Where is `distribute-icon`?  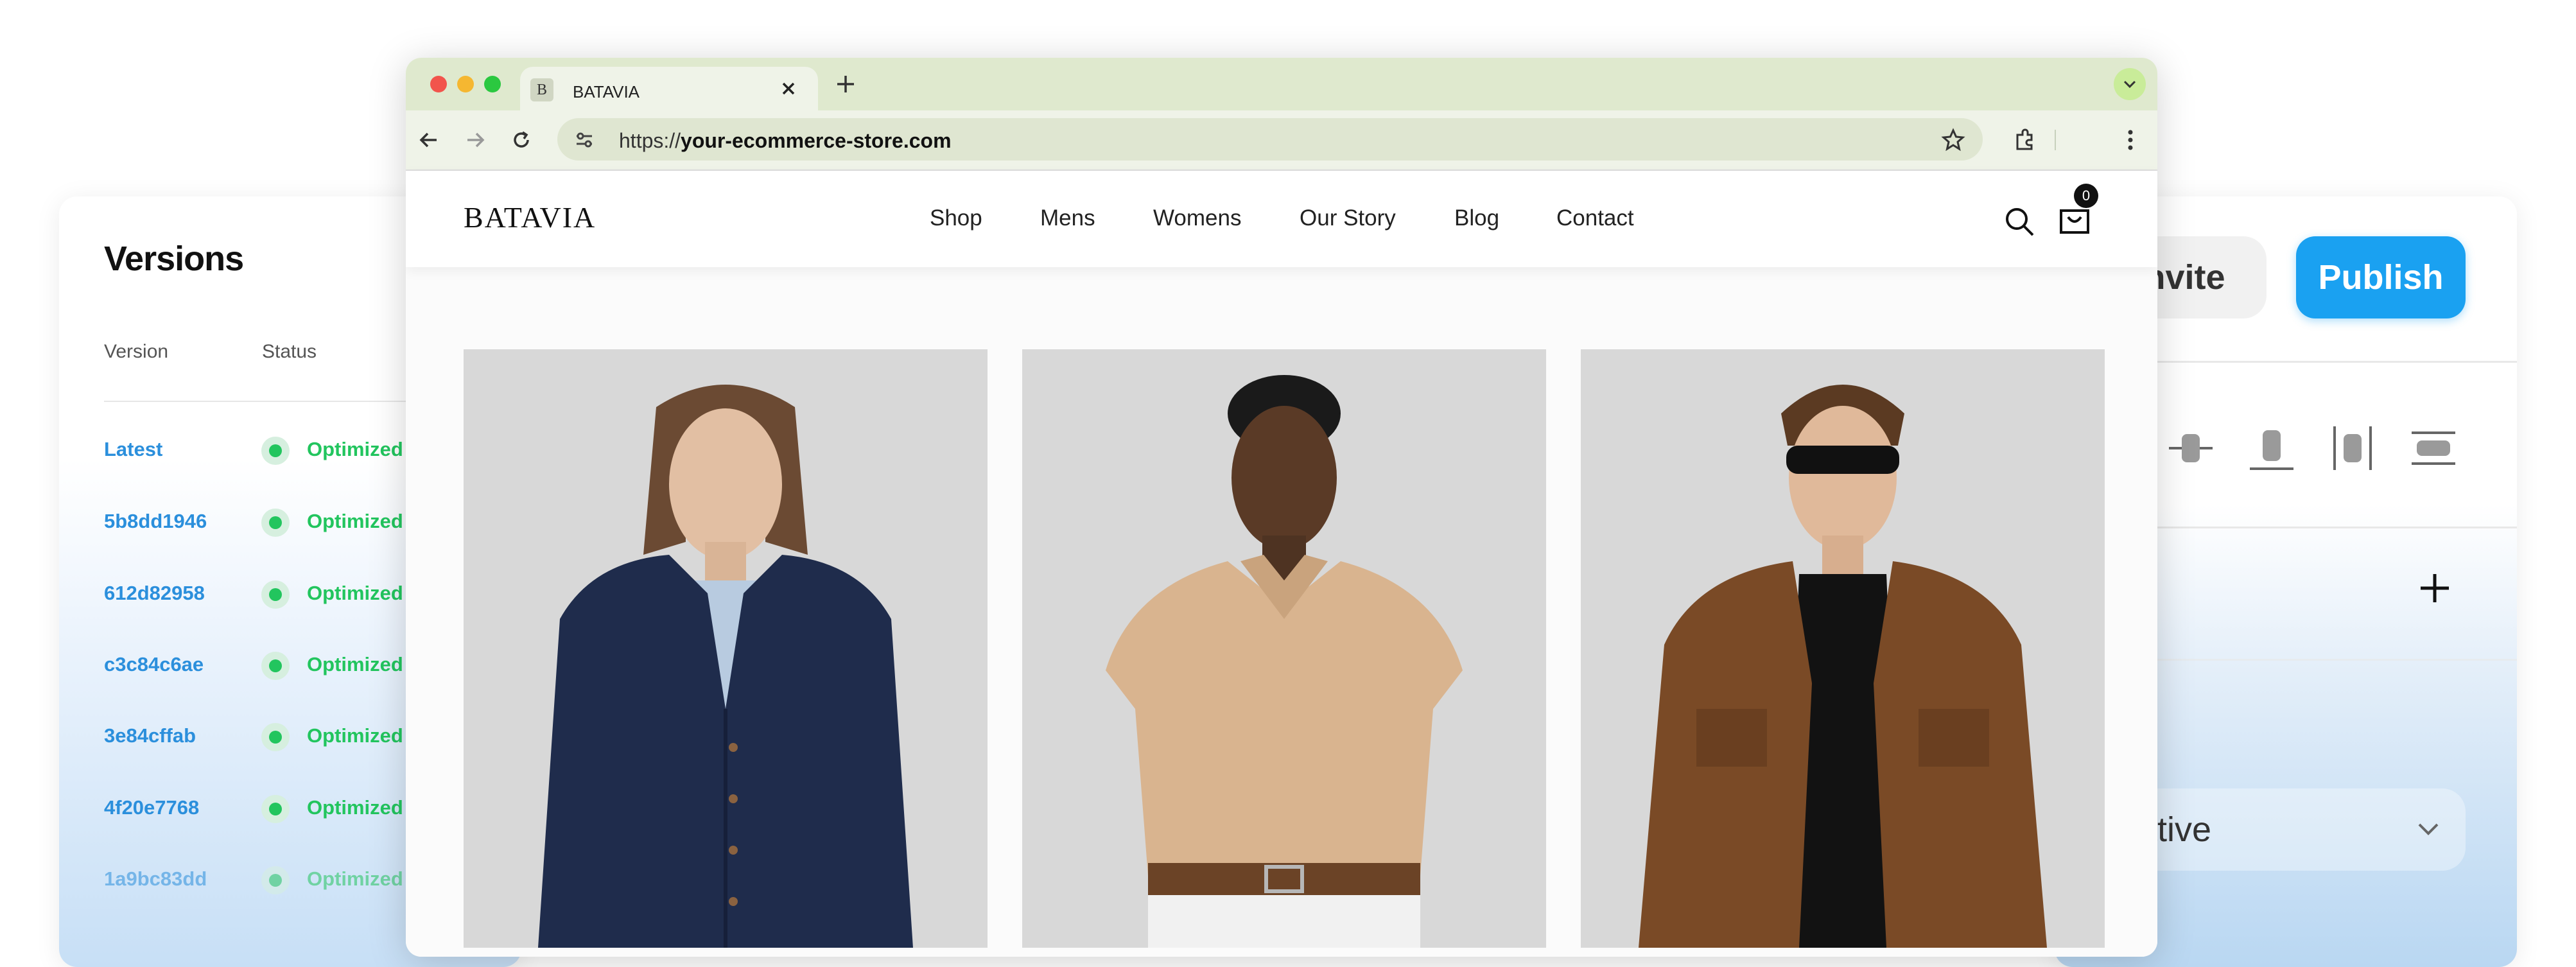
distribute-icon is located at coordinates (2352, 448).